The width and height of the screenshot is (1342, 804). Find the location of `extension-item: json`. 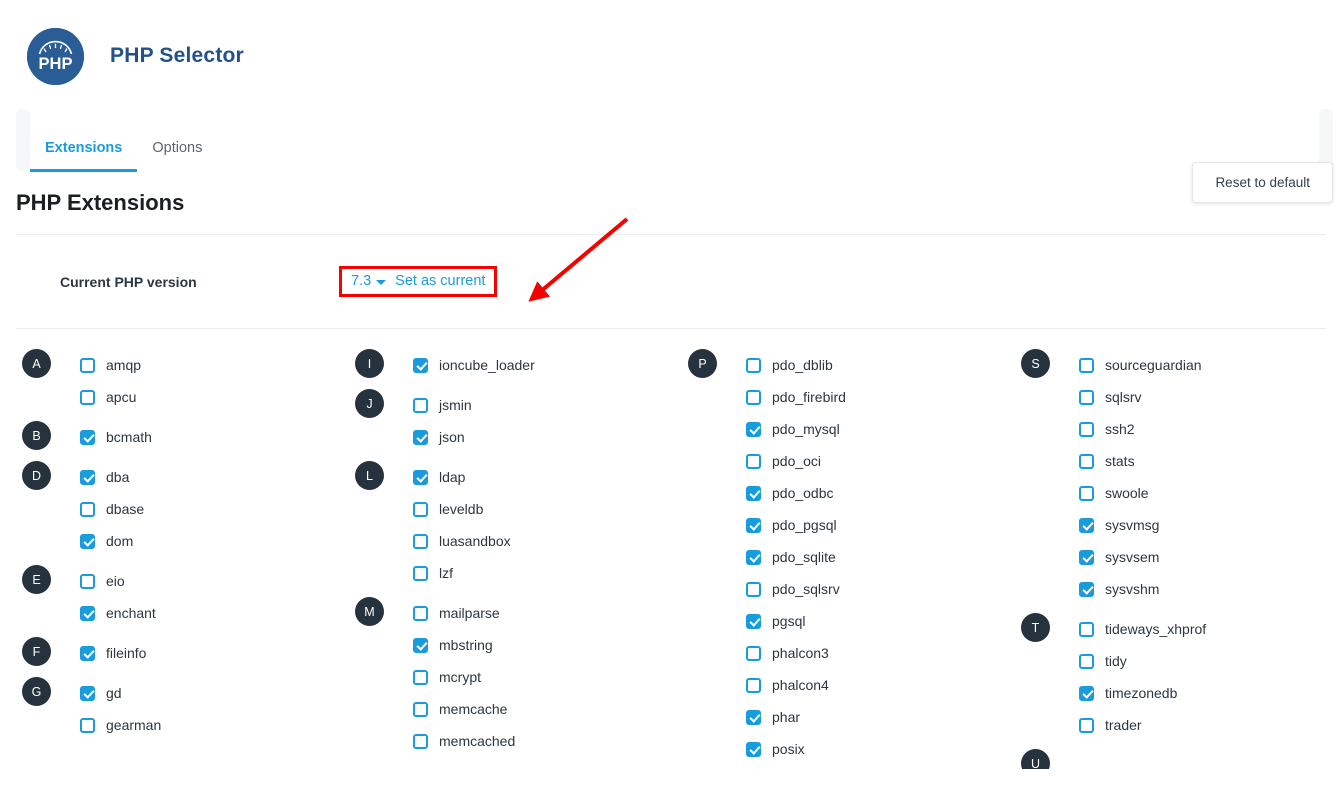

extension-item: json is located at coordinates (550, 437).